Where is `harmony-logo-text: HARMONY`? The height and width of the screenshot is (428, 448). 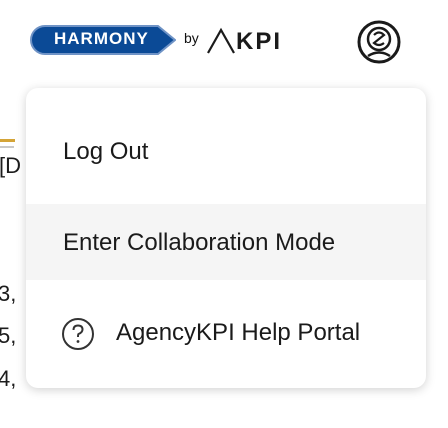 harmony-logo-text: HARMONY is located at coordinates (101, 38).